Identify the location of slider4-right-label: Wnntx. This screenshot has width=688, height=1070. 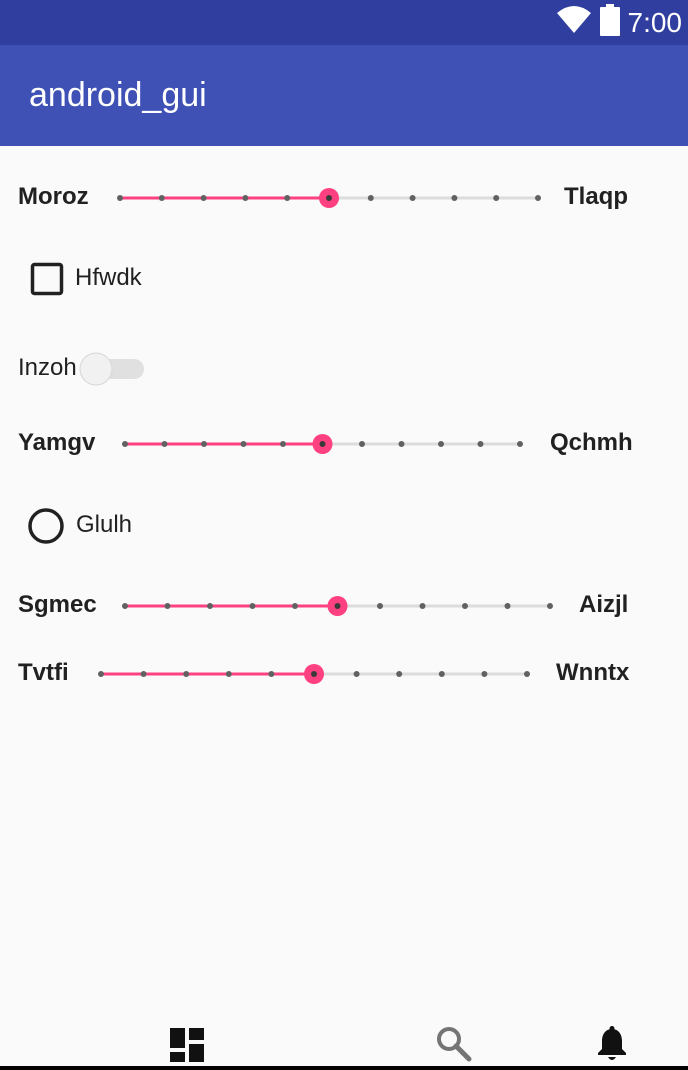
(593, 672).